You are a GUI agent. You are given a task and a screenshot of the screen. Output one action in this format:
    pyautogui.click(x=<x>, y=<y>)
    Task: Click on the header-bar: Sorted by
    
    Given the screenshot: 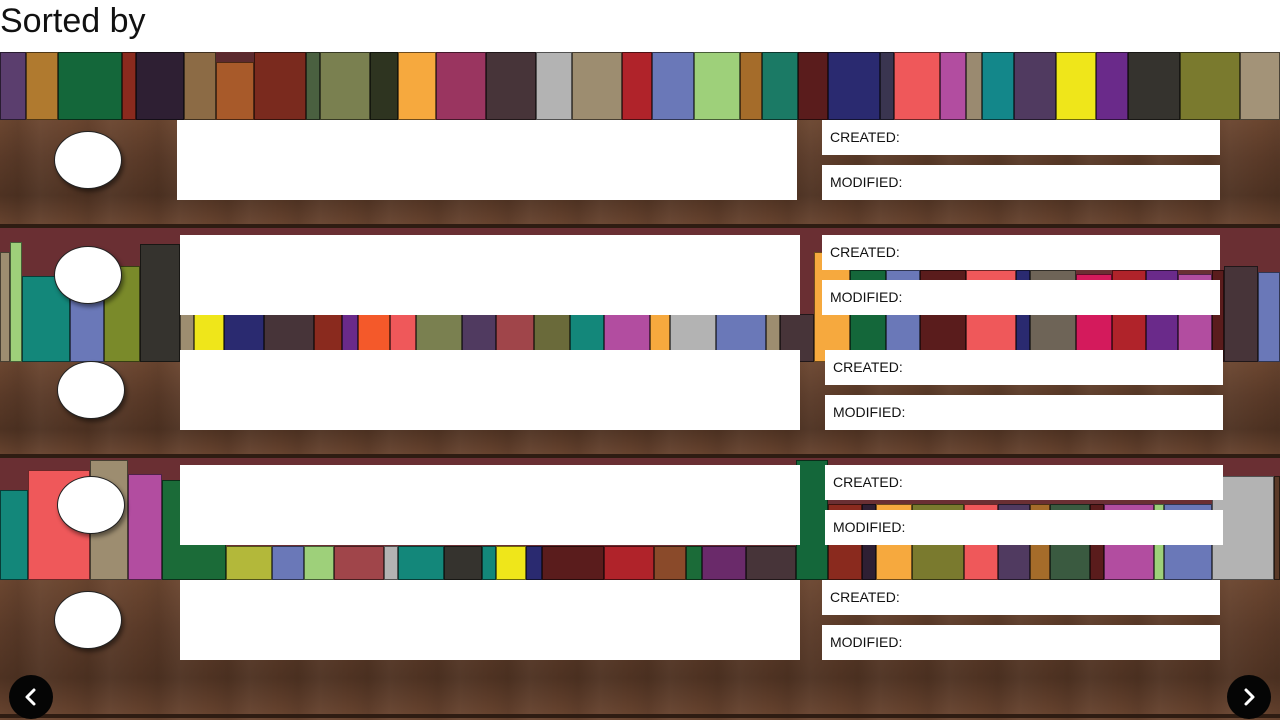 What is the action you would take?
    pyautogui.click(x=640, y=26)
    